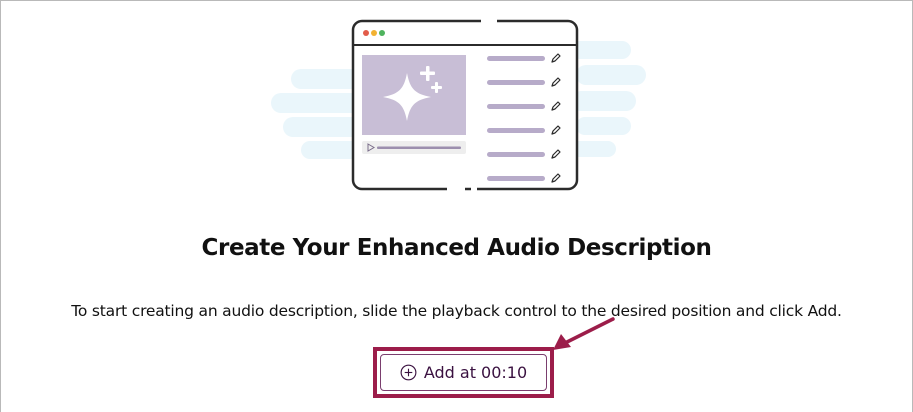 This screenshot has height=412, width=913. What do you see at coordinates (366, 33) in the screenshot?
I see `window-close-dot` at bounding box center [366, 33].